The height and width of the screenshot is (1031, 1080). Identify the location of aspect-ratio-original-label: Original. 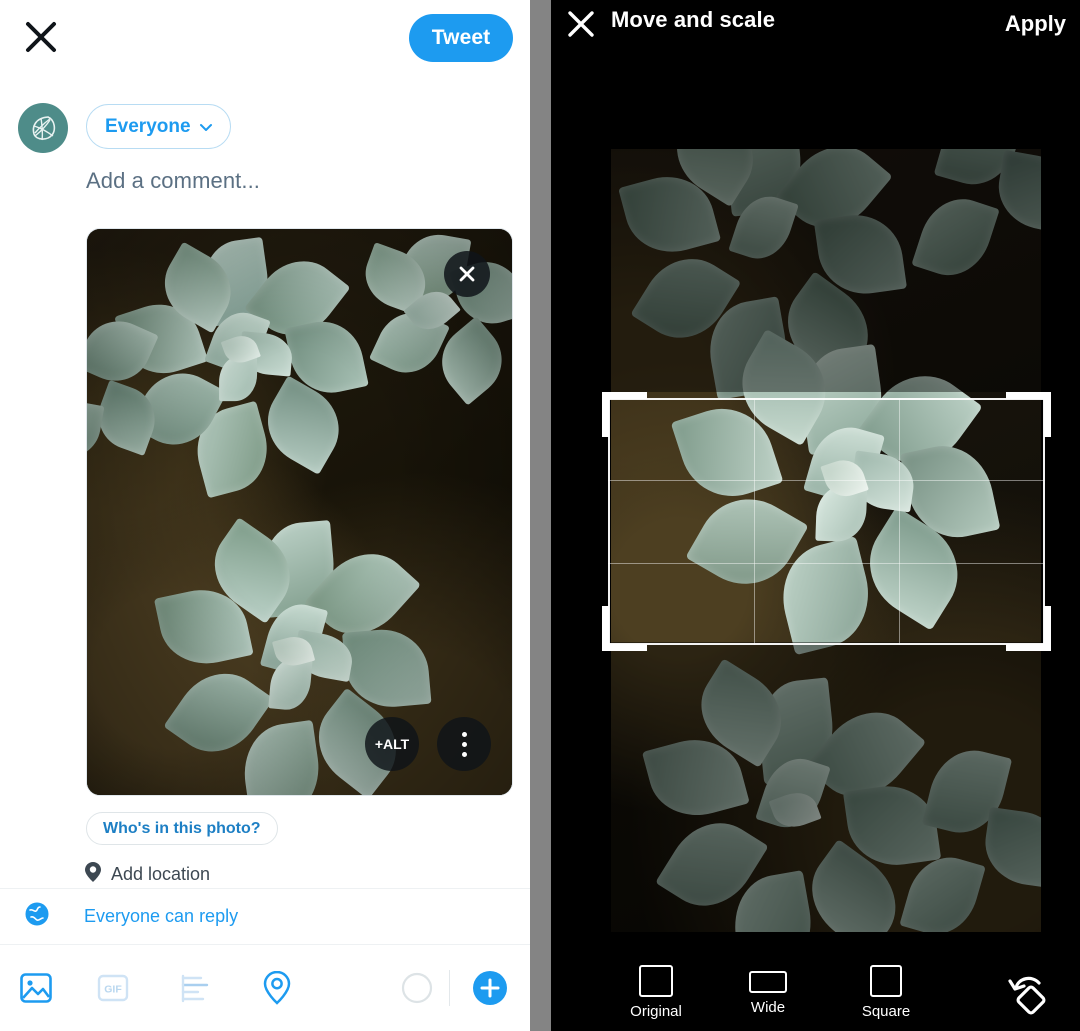
(656, 1011).